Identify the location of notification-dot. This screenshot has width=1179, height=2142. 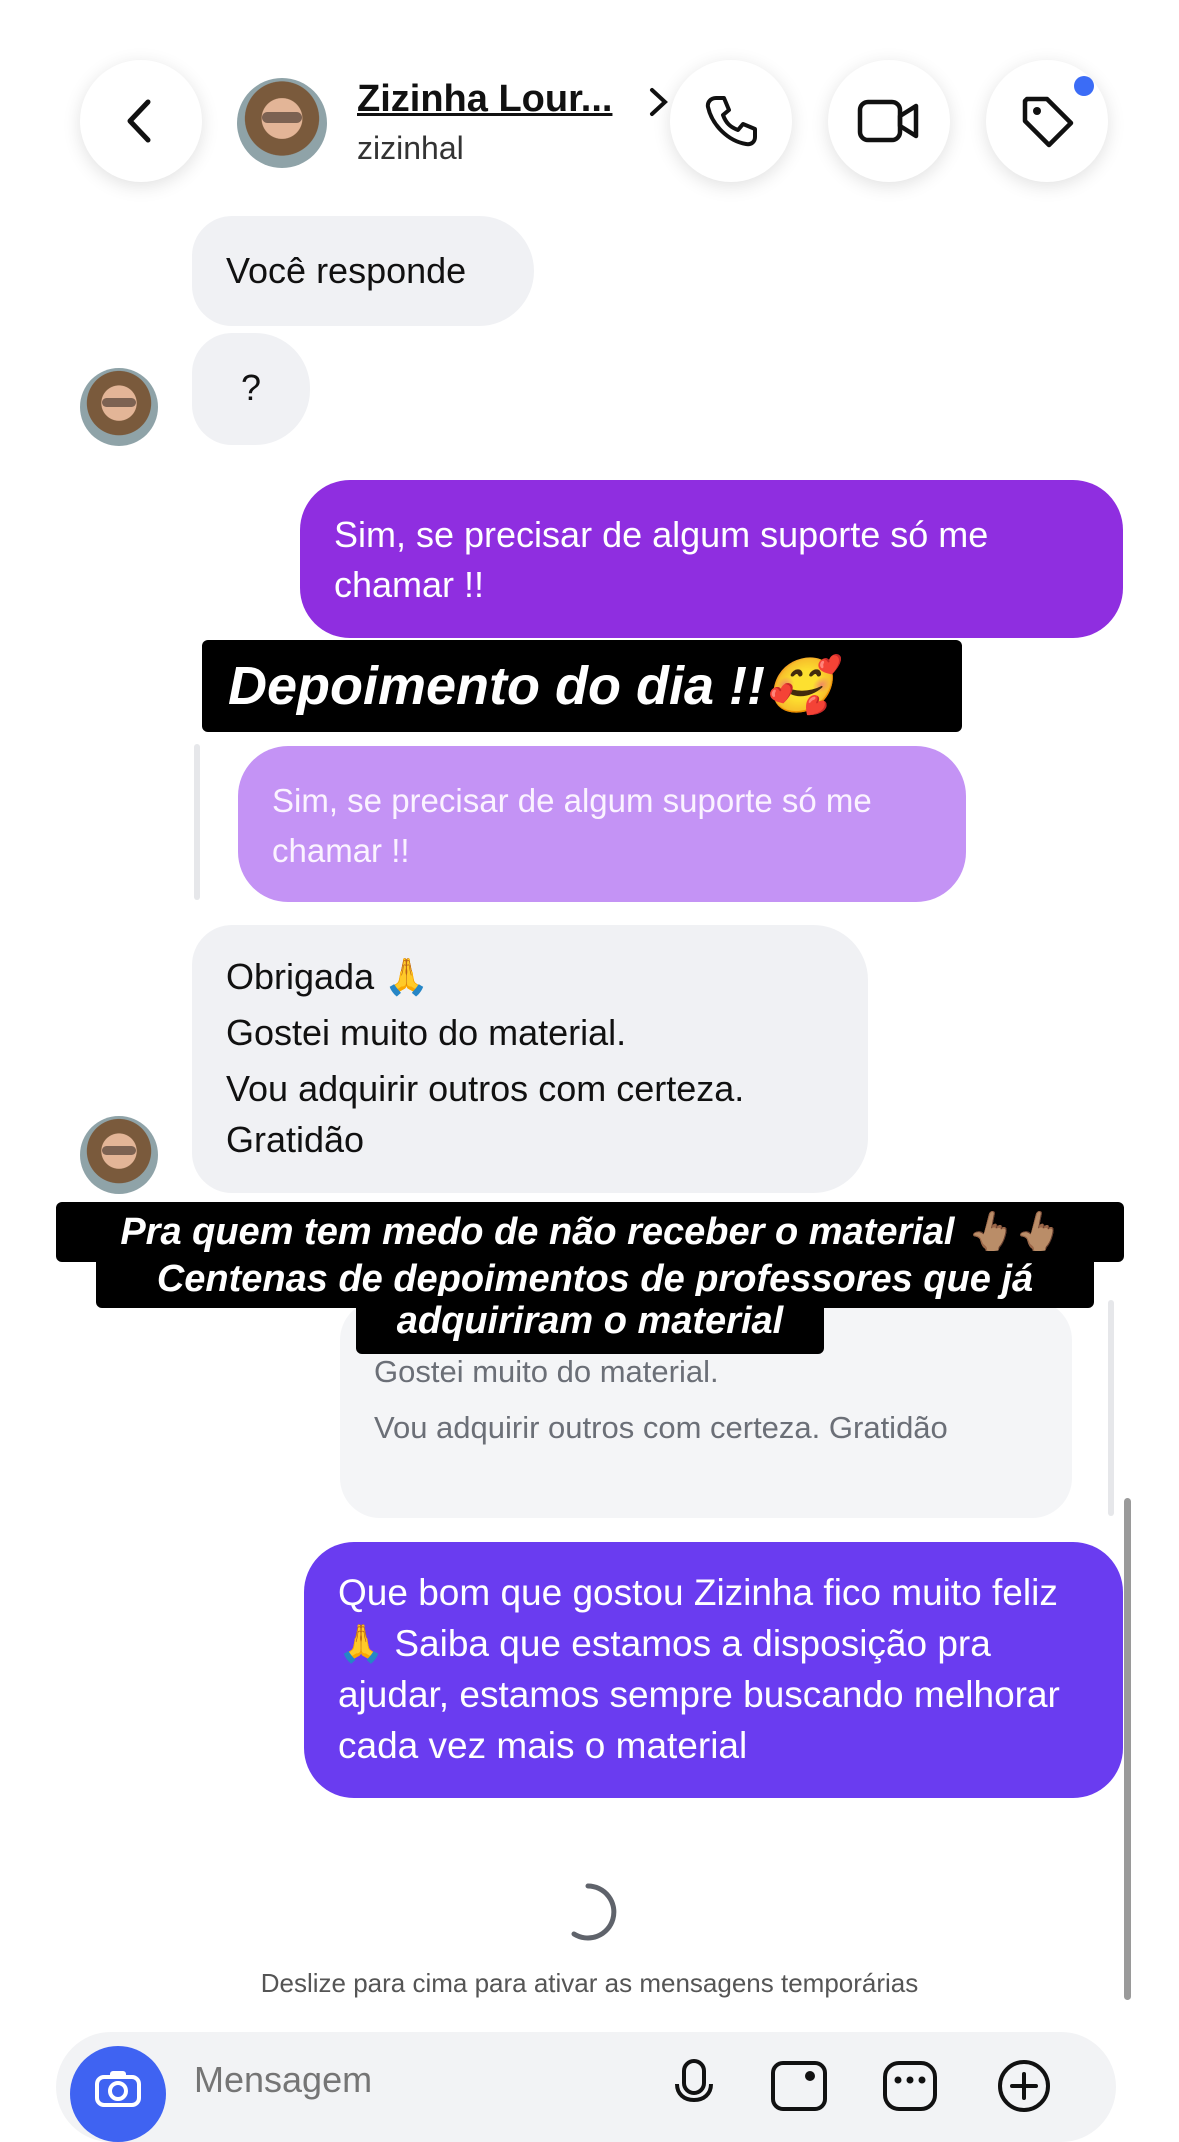
(1084, 86).